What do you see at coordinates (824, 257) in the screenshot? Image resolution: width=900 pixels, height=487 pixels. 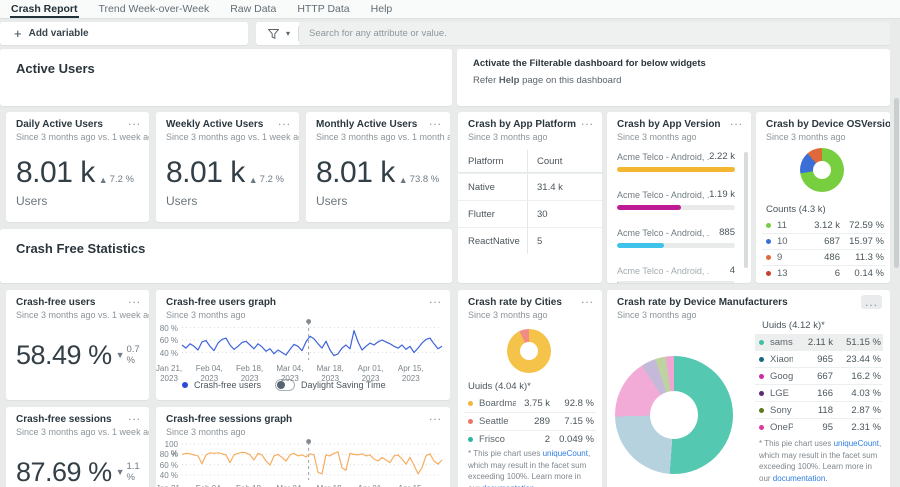 I see `legend-row: 9 486 11.3 %` at bounding box center [824, 257].